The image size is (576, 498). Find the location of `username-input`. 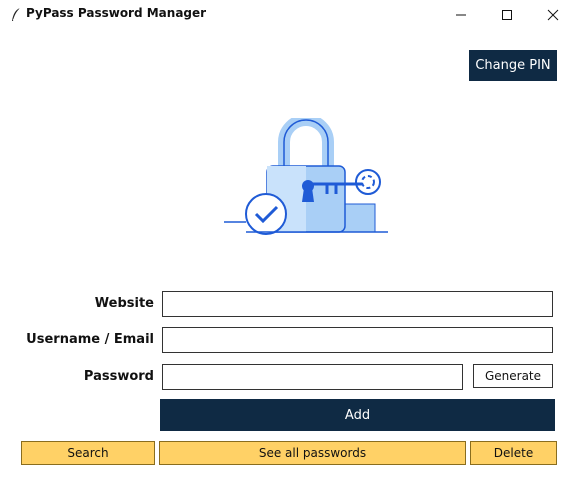

username-input is located at coordinates (357, 340).